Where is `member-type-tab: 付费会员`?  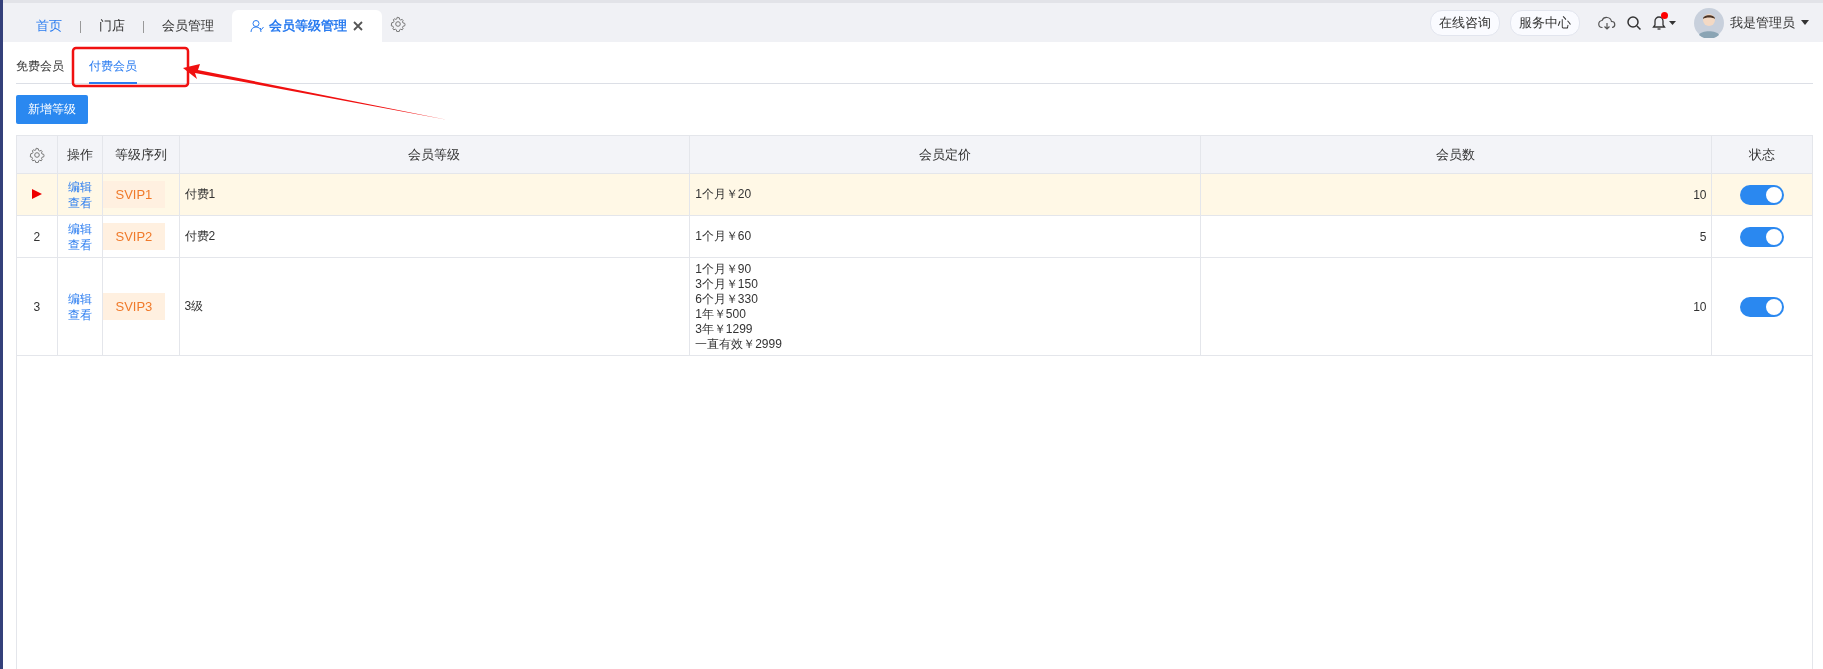
member-type-tab: 付费会员 is located at coordinates (113, 69).